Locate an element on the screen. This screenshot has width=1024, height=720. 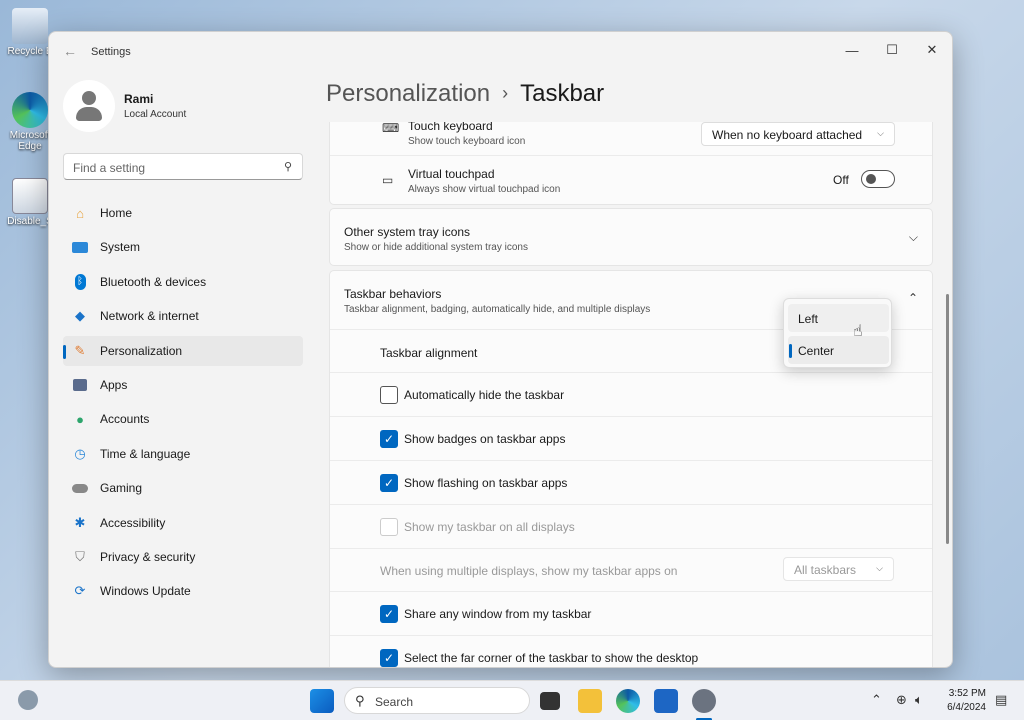
taskbar-search: ⚲ Search is located at coordinates (437, 700).